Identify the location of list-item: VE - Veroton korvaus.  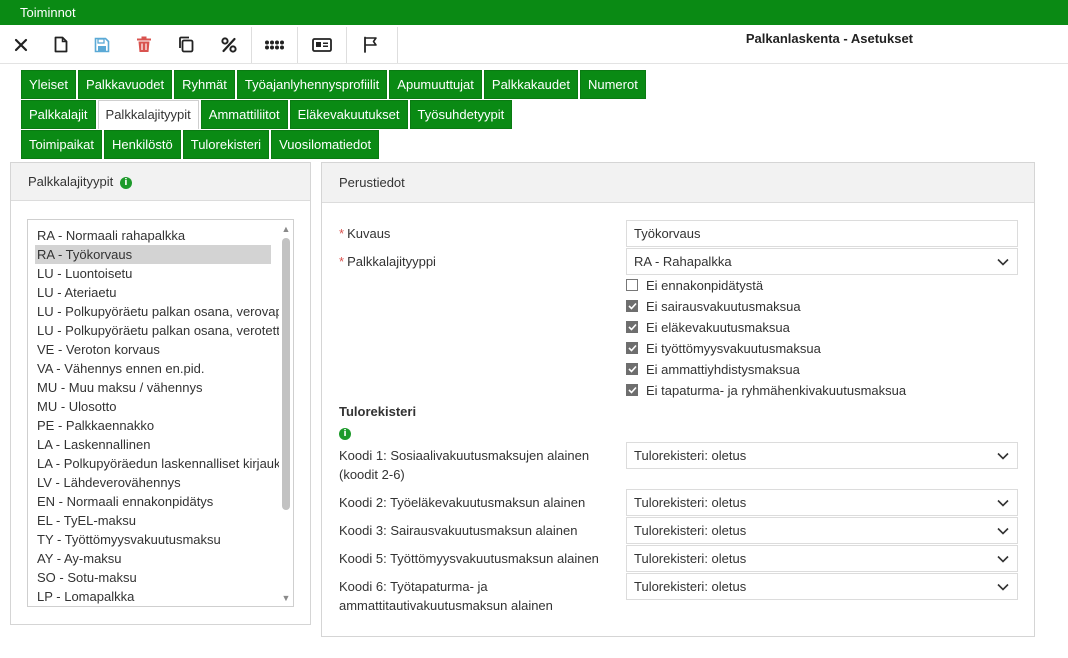
(154, 349).